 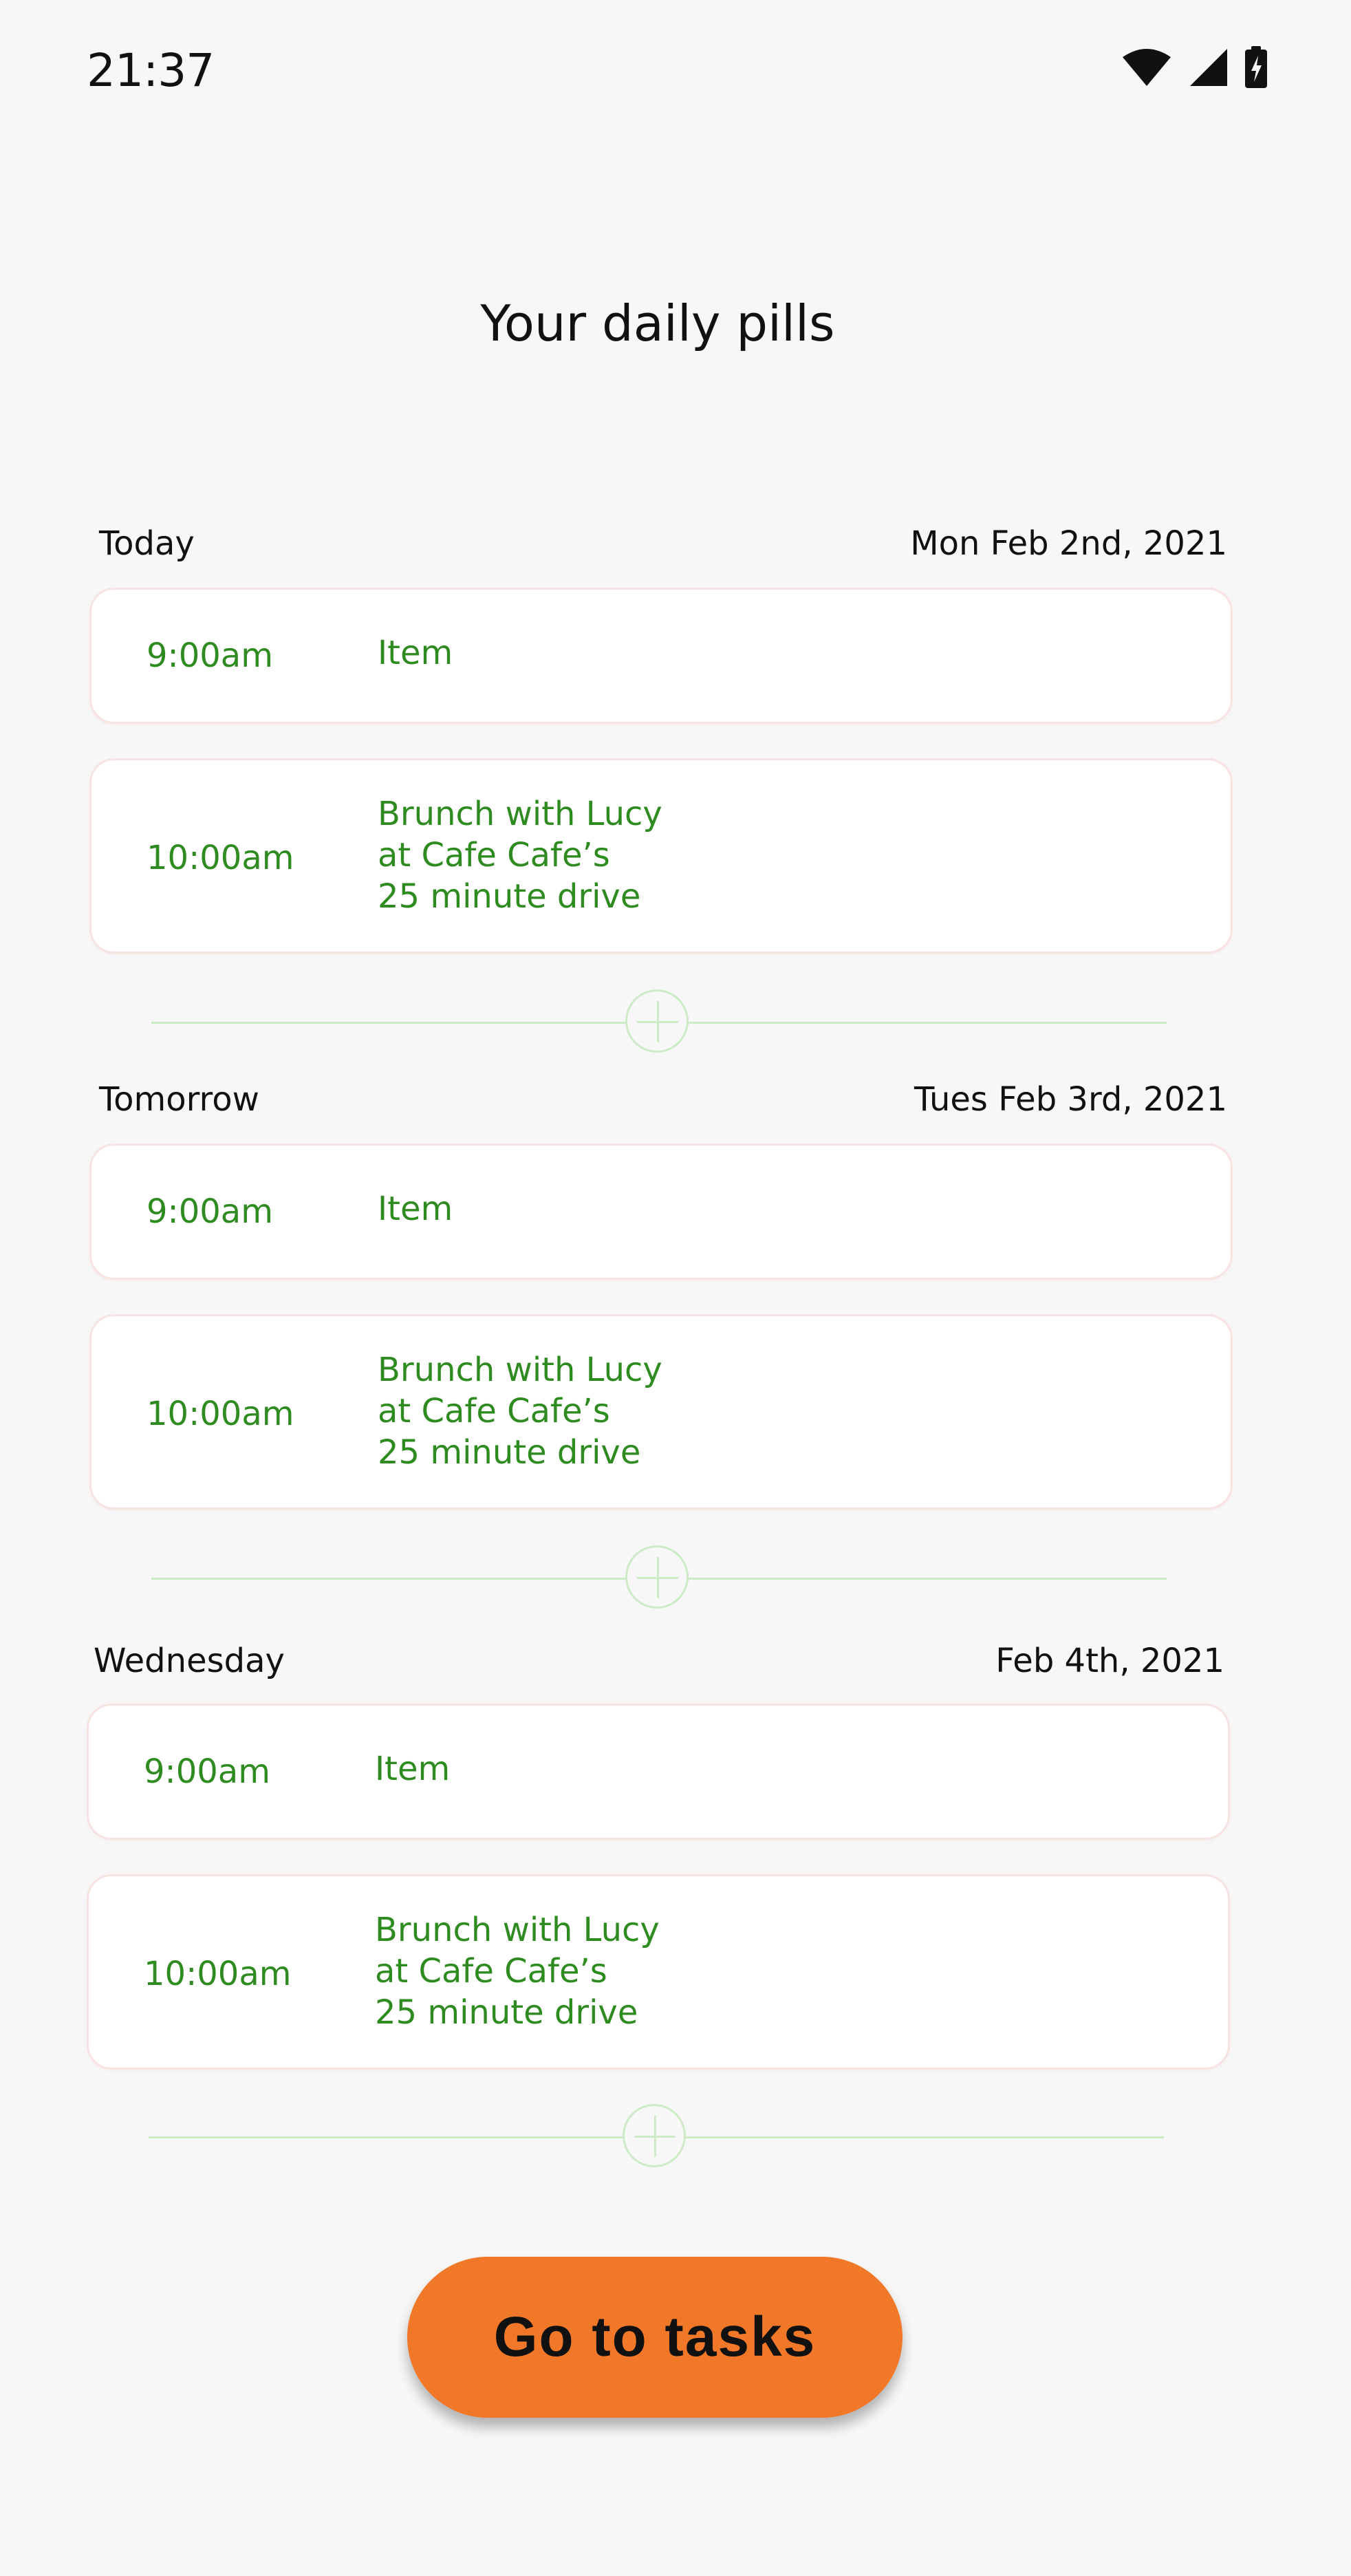 What do you see at coordinates (179, 1099) in the screenshot?
I see `day-label: Tomorrow` at bounding box center [179, 1099].